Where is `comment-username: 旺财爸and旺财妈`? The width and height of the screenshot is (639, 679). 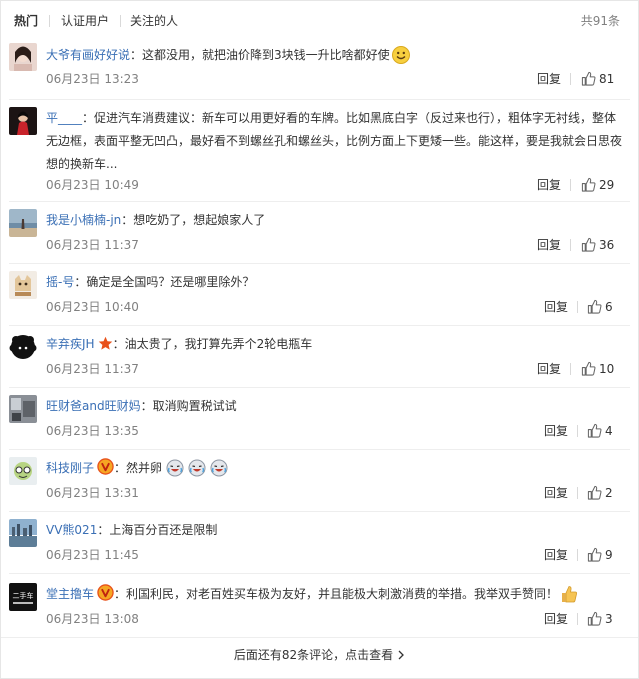
comment-username: 旺财爸and旺财妈 is located at coordinates (93, 406).